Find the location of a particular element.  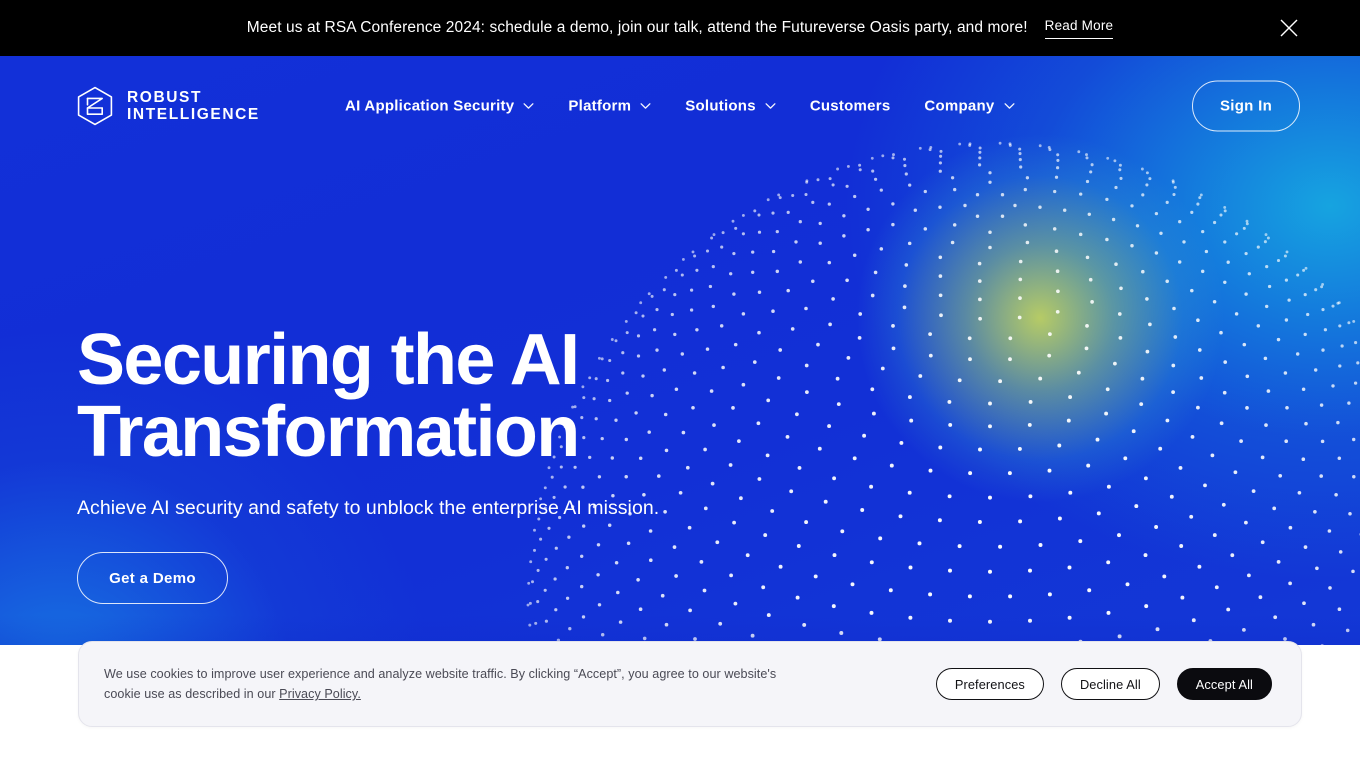

logo-wordmark: ROBUST INTELLIGENCE is located at coordinates (193, 106).